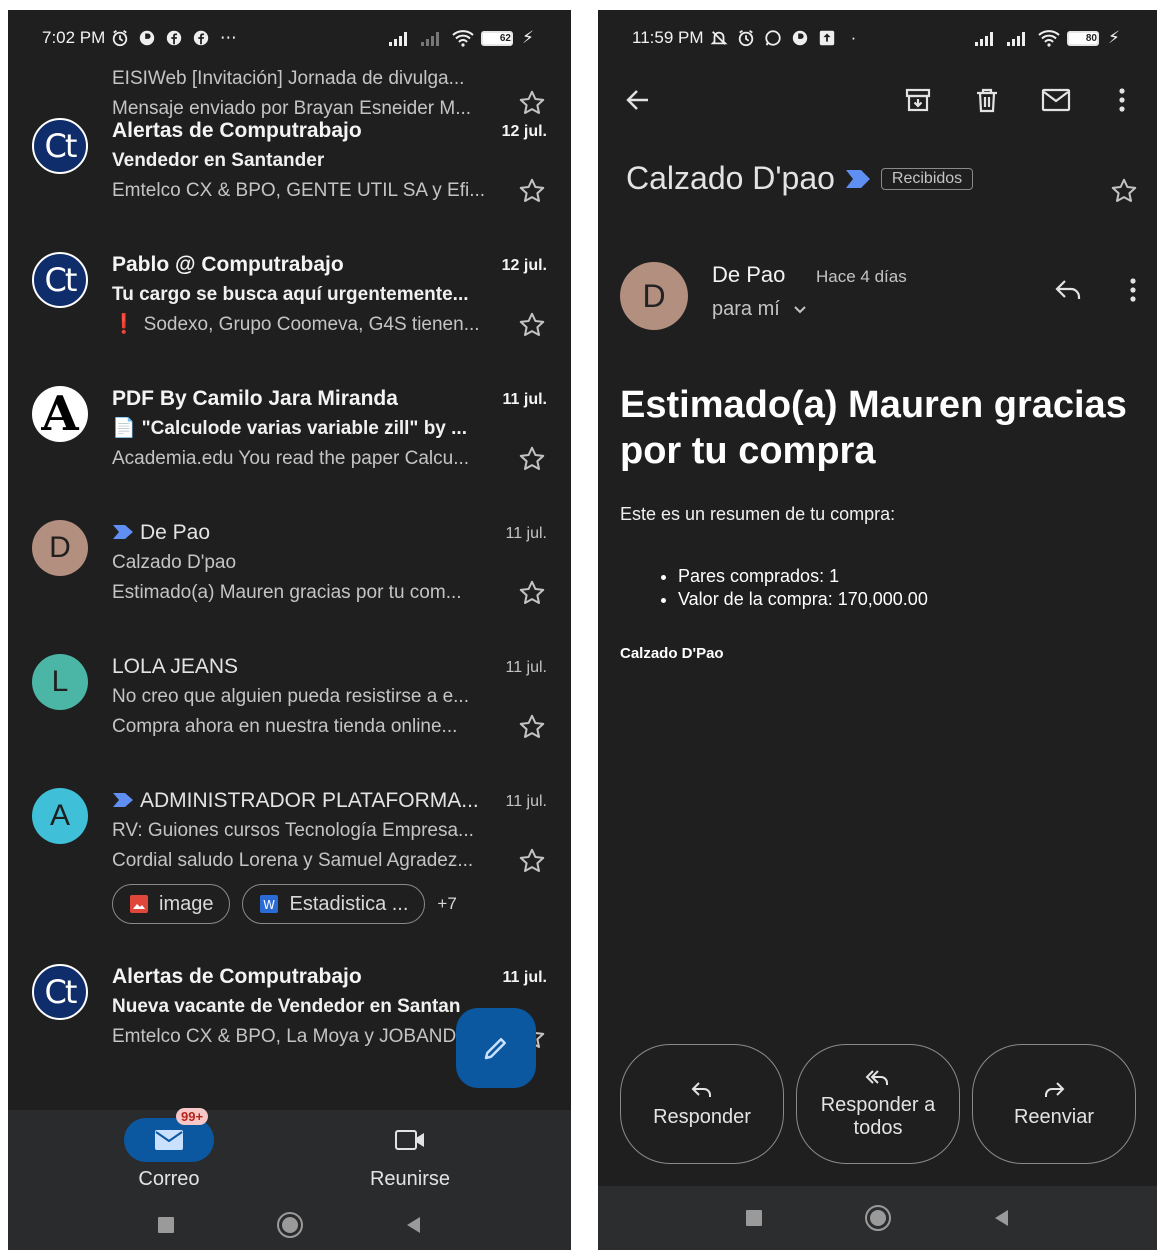 The image size is (1157, 1250). What do you see at coordinates (60, 146) in the screenshot?
I see `computrabajo-logo-avatar: Ct` at bounding box center [60, 146].